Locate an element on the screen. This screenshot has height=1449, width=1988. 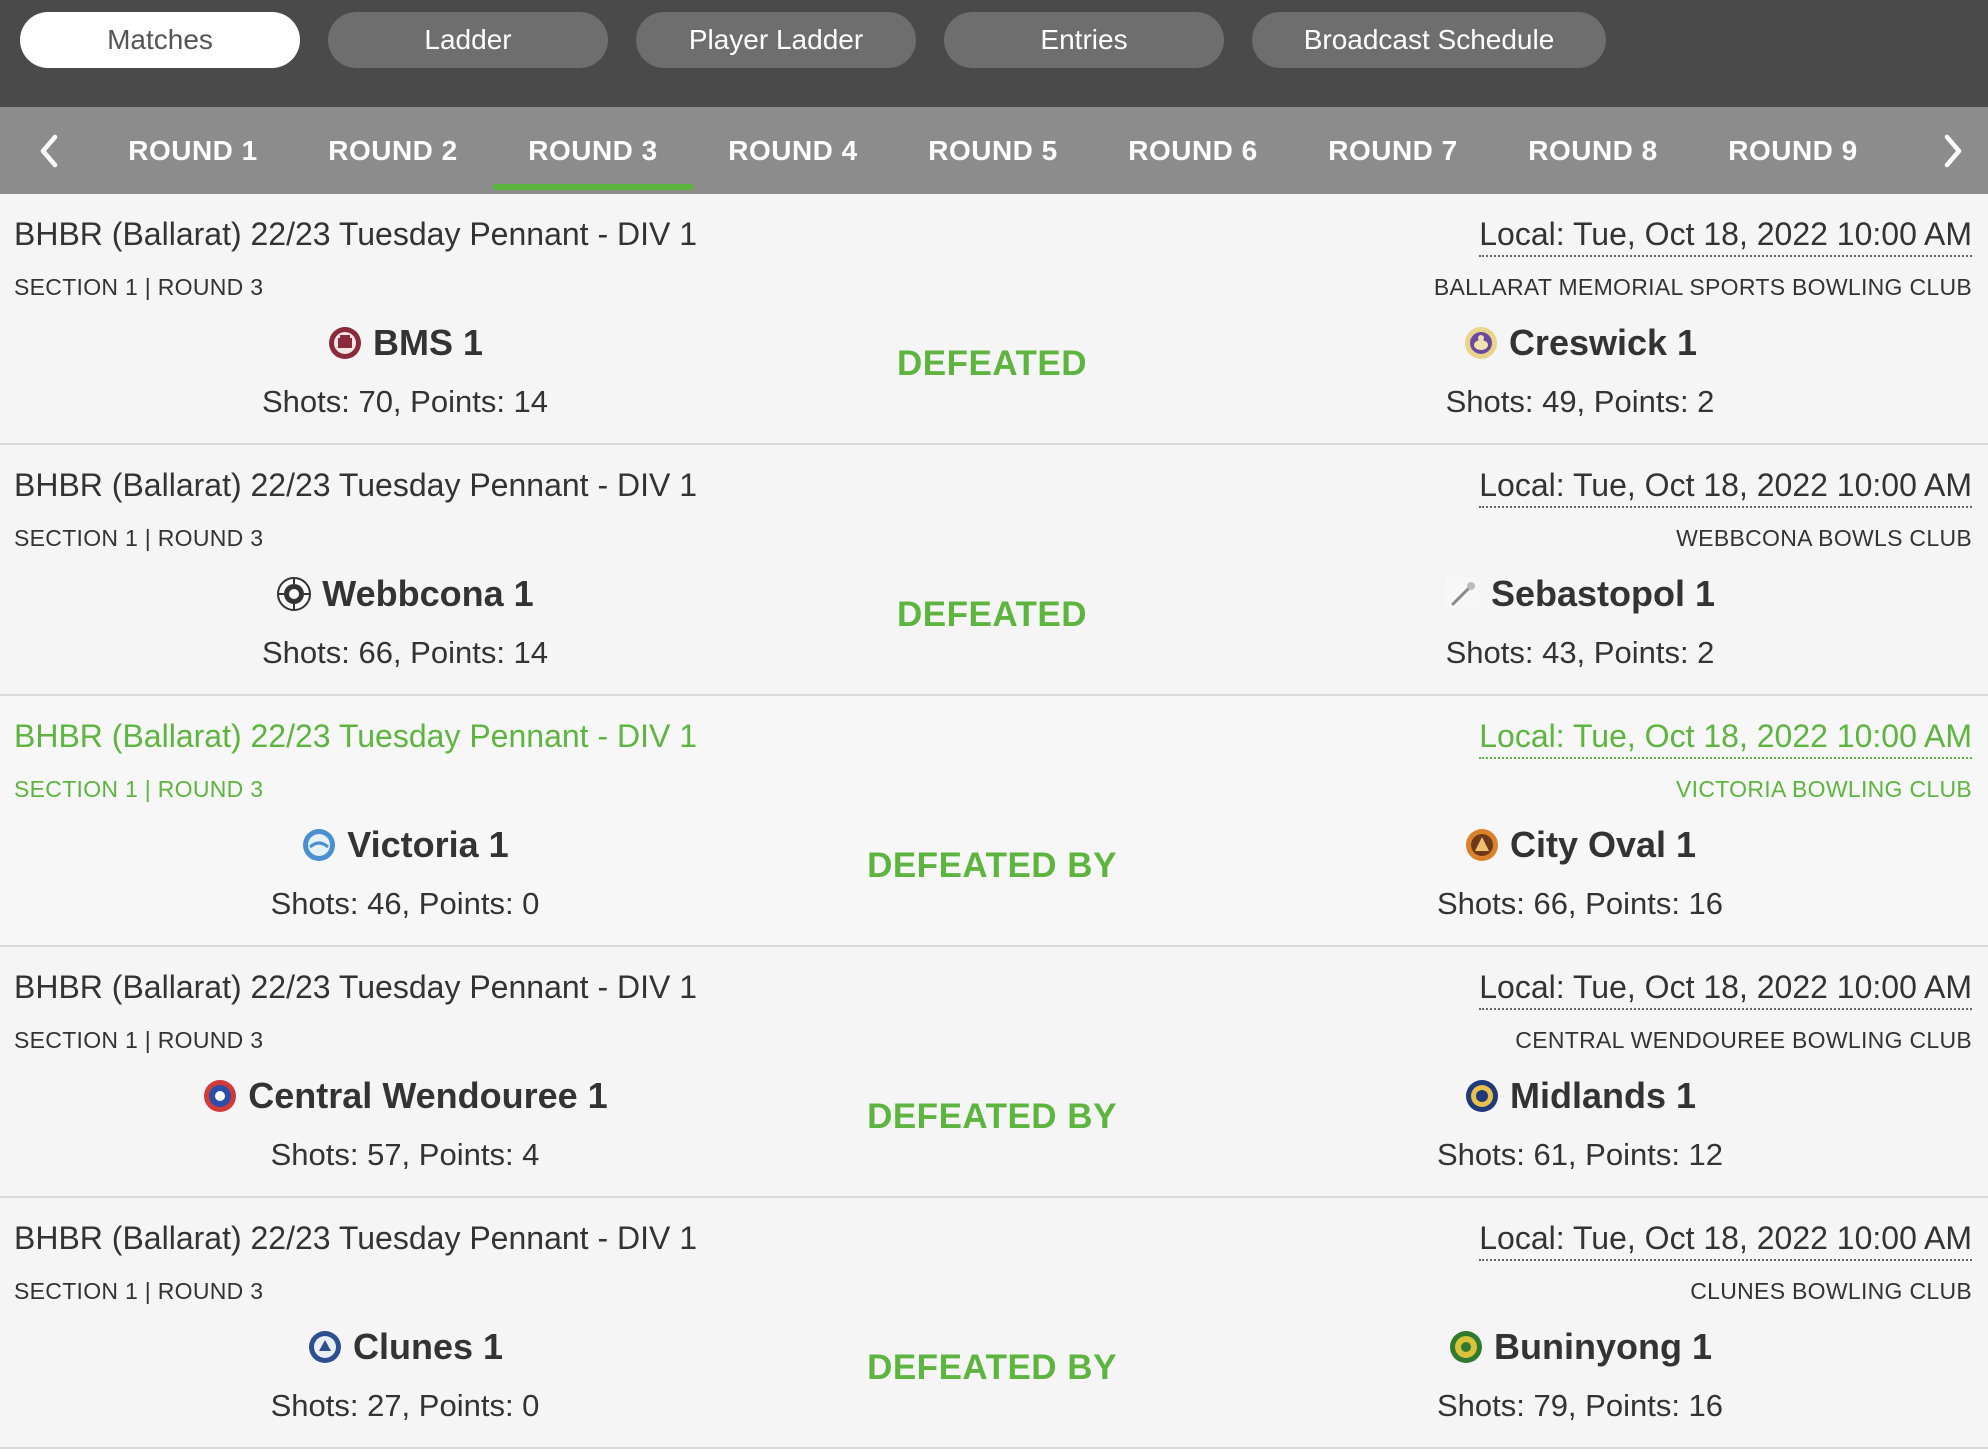
away-team: City Oval 1 is located at coordinates (1580, 845).